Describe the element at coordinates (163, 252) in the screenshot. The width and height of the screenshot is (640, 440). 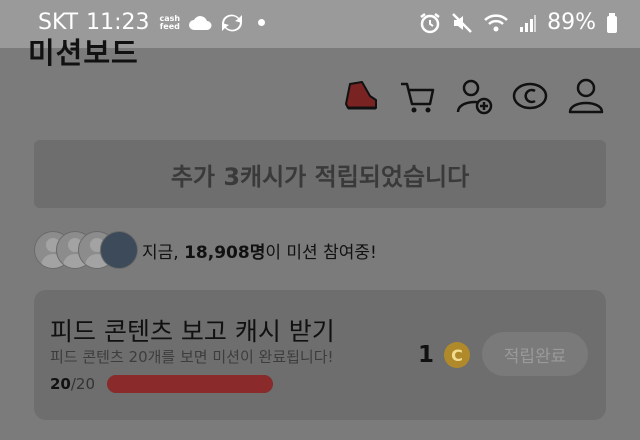
I see `participants-prefix: 지금,` at that location.